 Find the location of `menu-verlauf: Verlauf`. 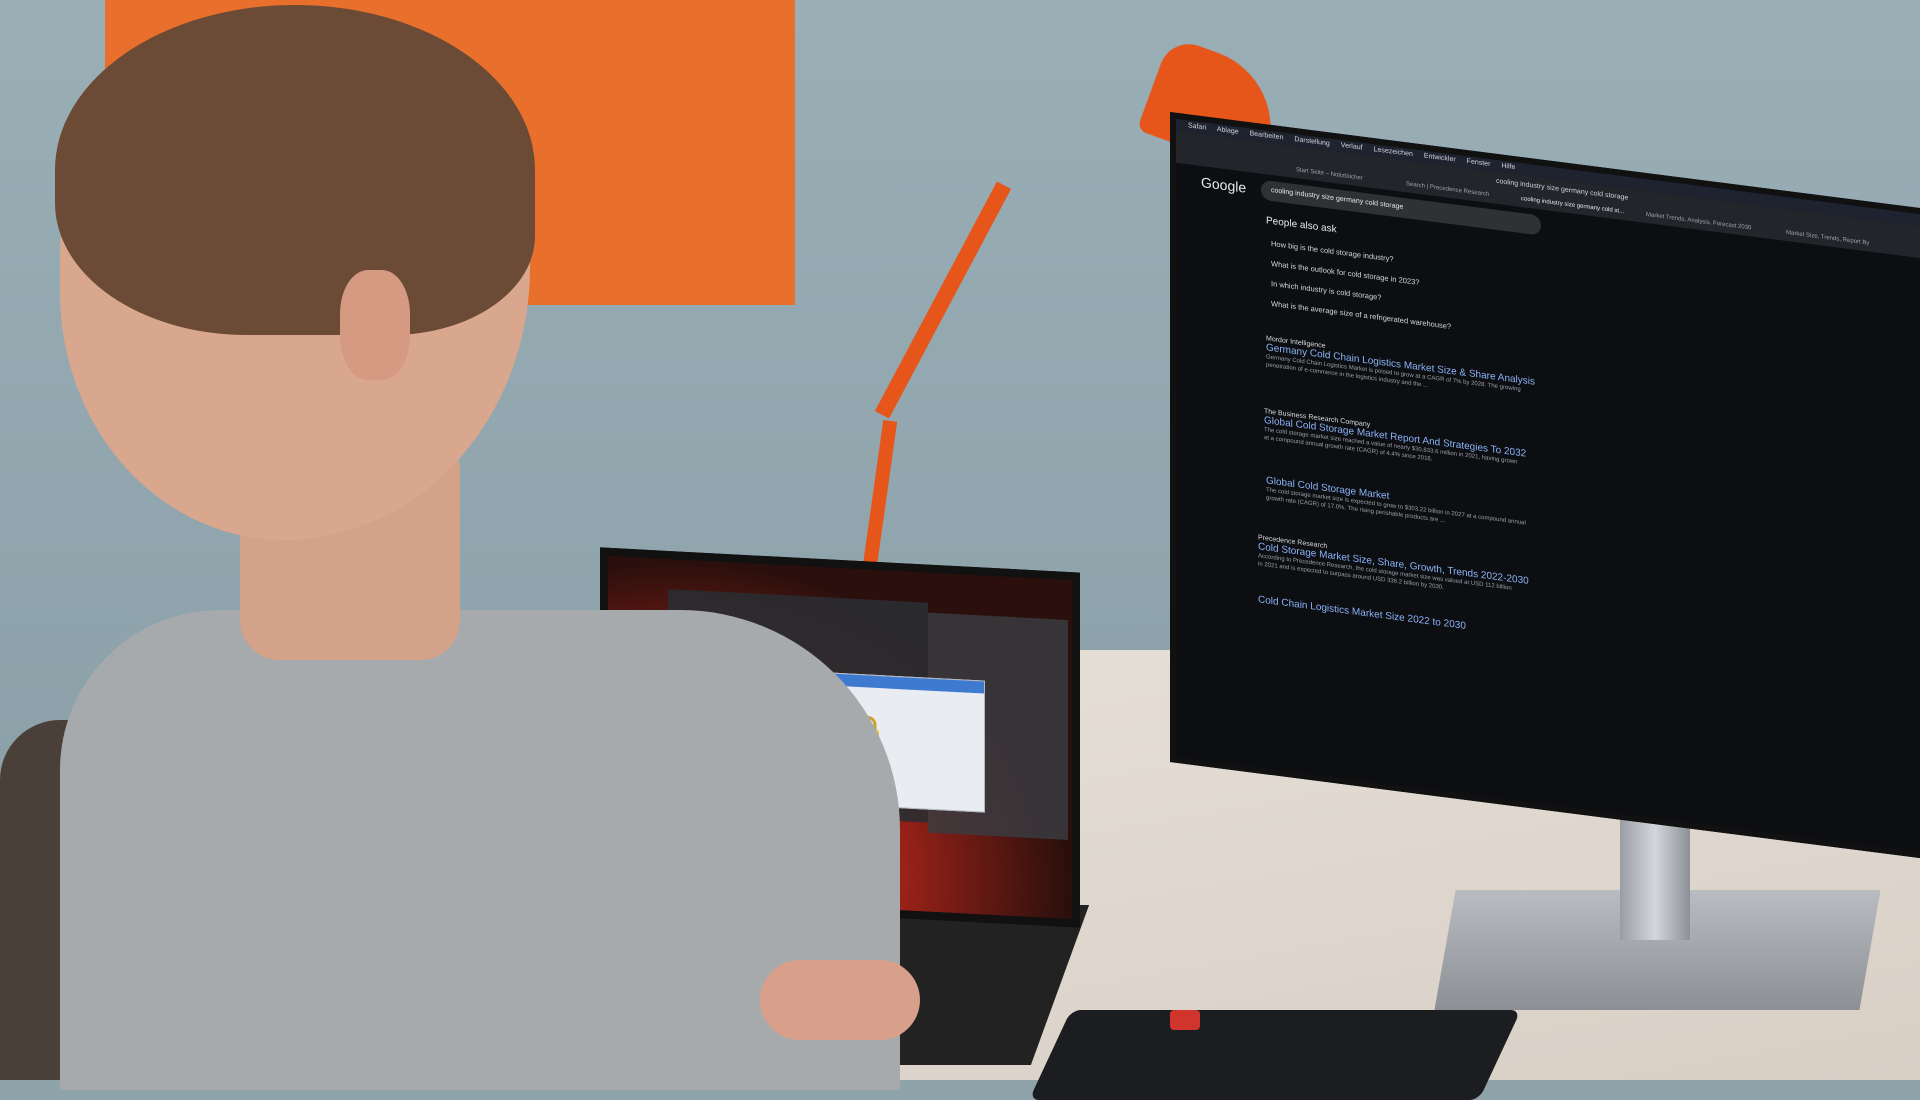

menu-verlauf: Verlauf is located at coordinates (1352, 147).